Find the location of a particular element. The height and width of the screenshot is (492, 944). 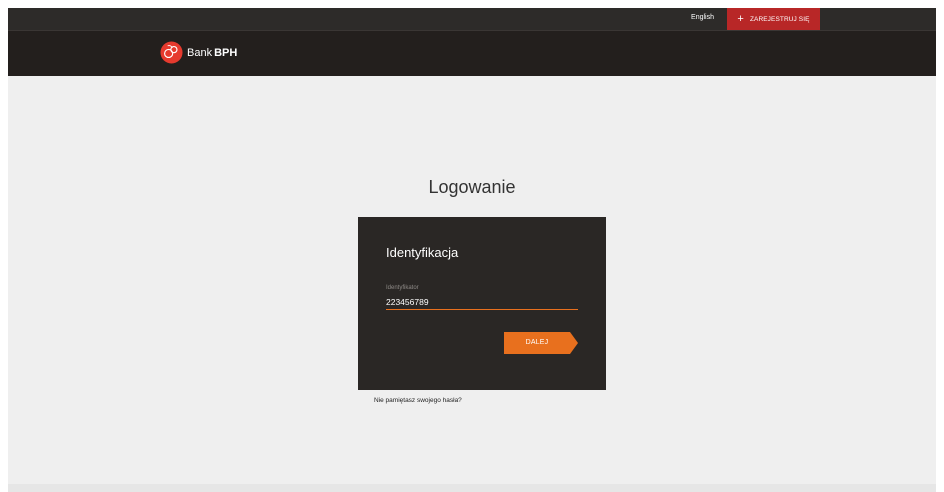

logo-text-bold: BPH is located at coordinates (226, 52).